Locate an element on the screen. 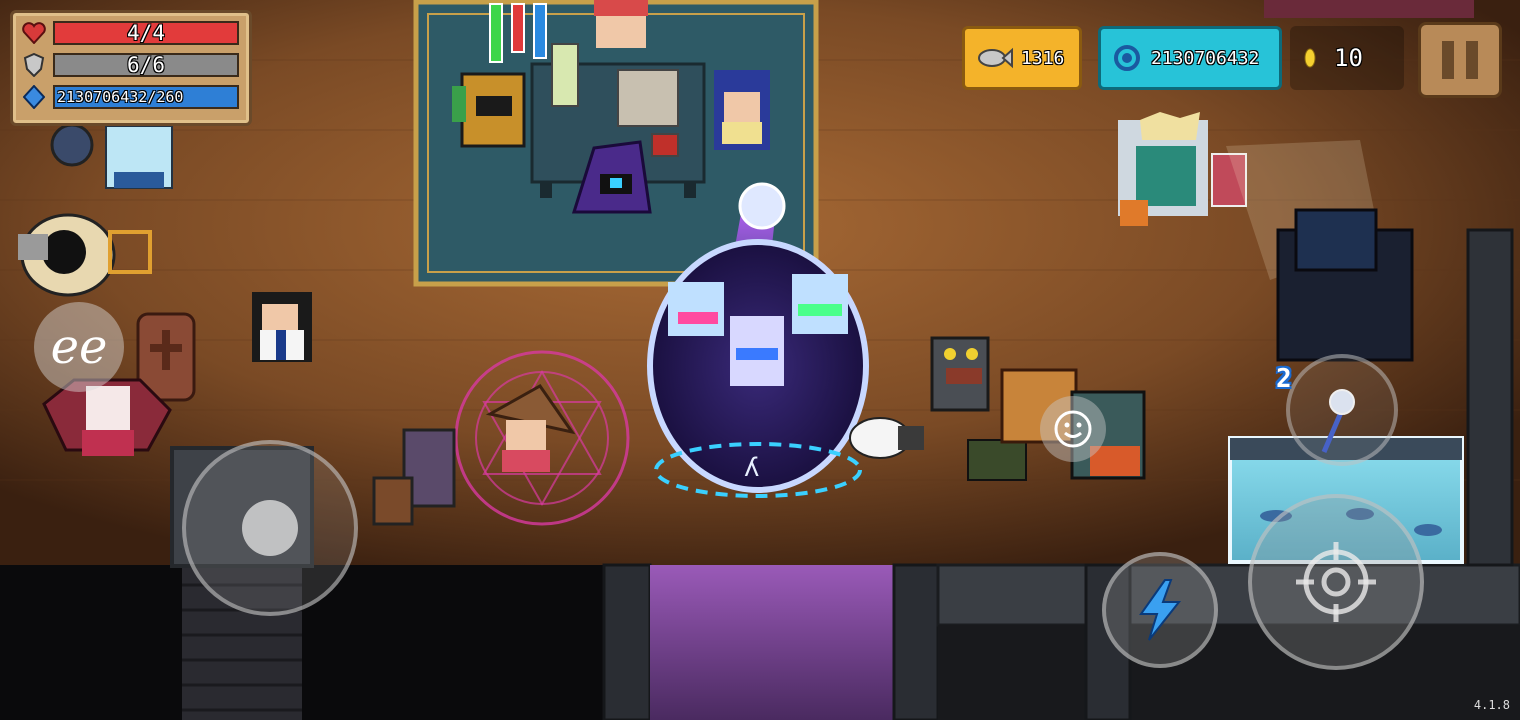  device is located at coordinates (648, 98).